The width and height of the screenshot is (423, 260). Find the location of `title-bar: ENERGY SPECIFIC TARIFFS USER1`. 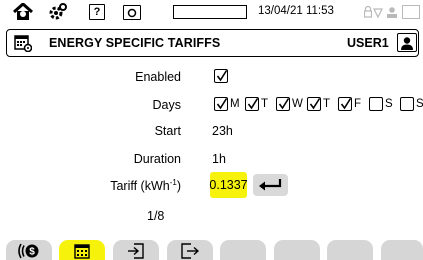

title-bar: ENERGY SPECIFIC TARIFFS USER1 is located at coordinates (212, 43).